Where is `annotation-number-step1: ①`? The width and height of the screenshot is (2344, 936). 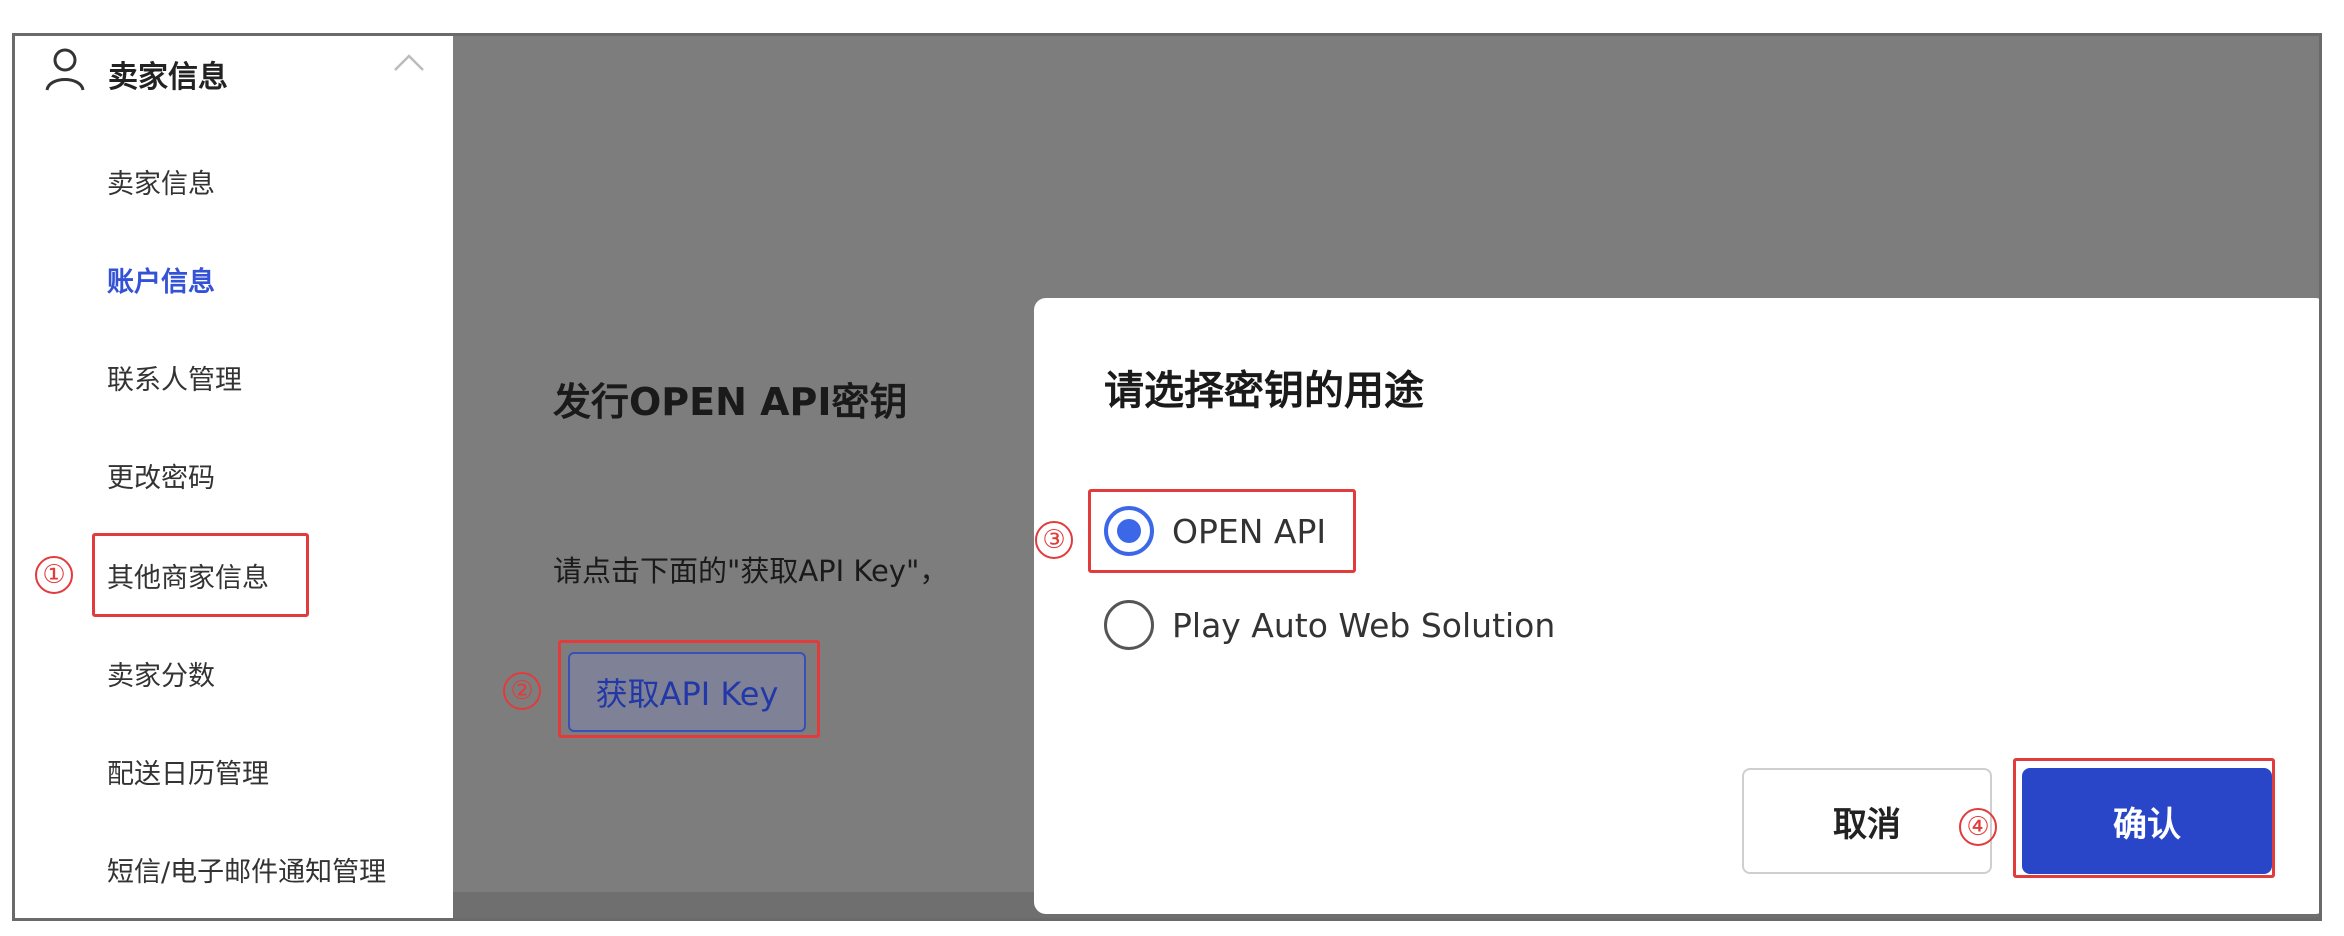 annotation-number-step1: ① is located at coordinates (54, 575).